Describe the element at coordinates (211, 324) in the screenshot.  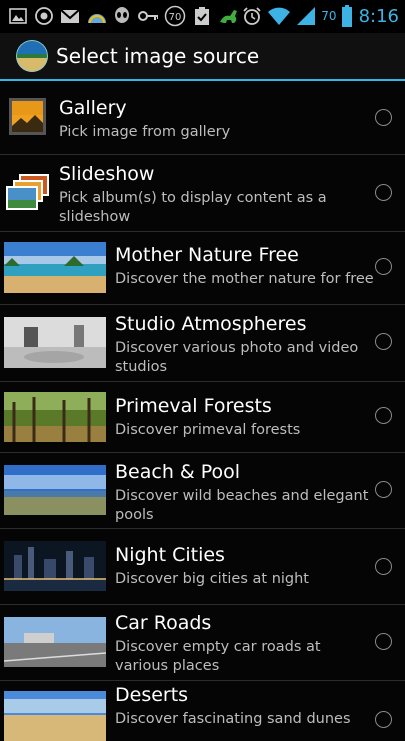
I see `list-item-title: Studio Atmospheres` at that location.